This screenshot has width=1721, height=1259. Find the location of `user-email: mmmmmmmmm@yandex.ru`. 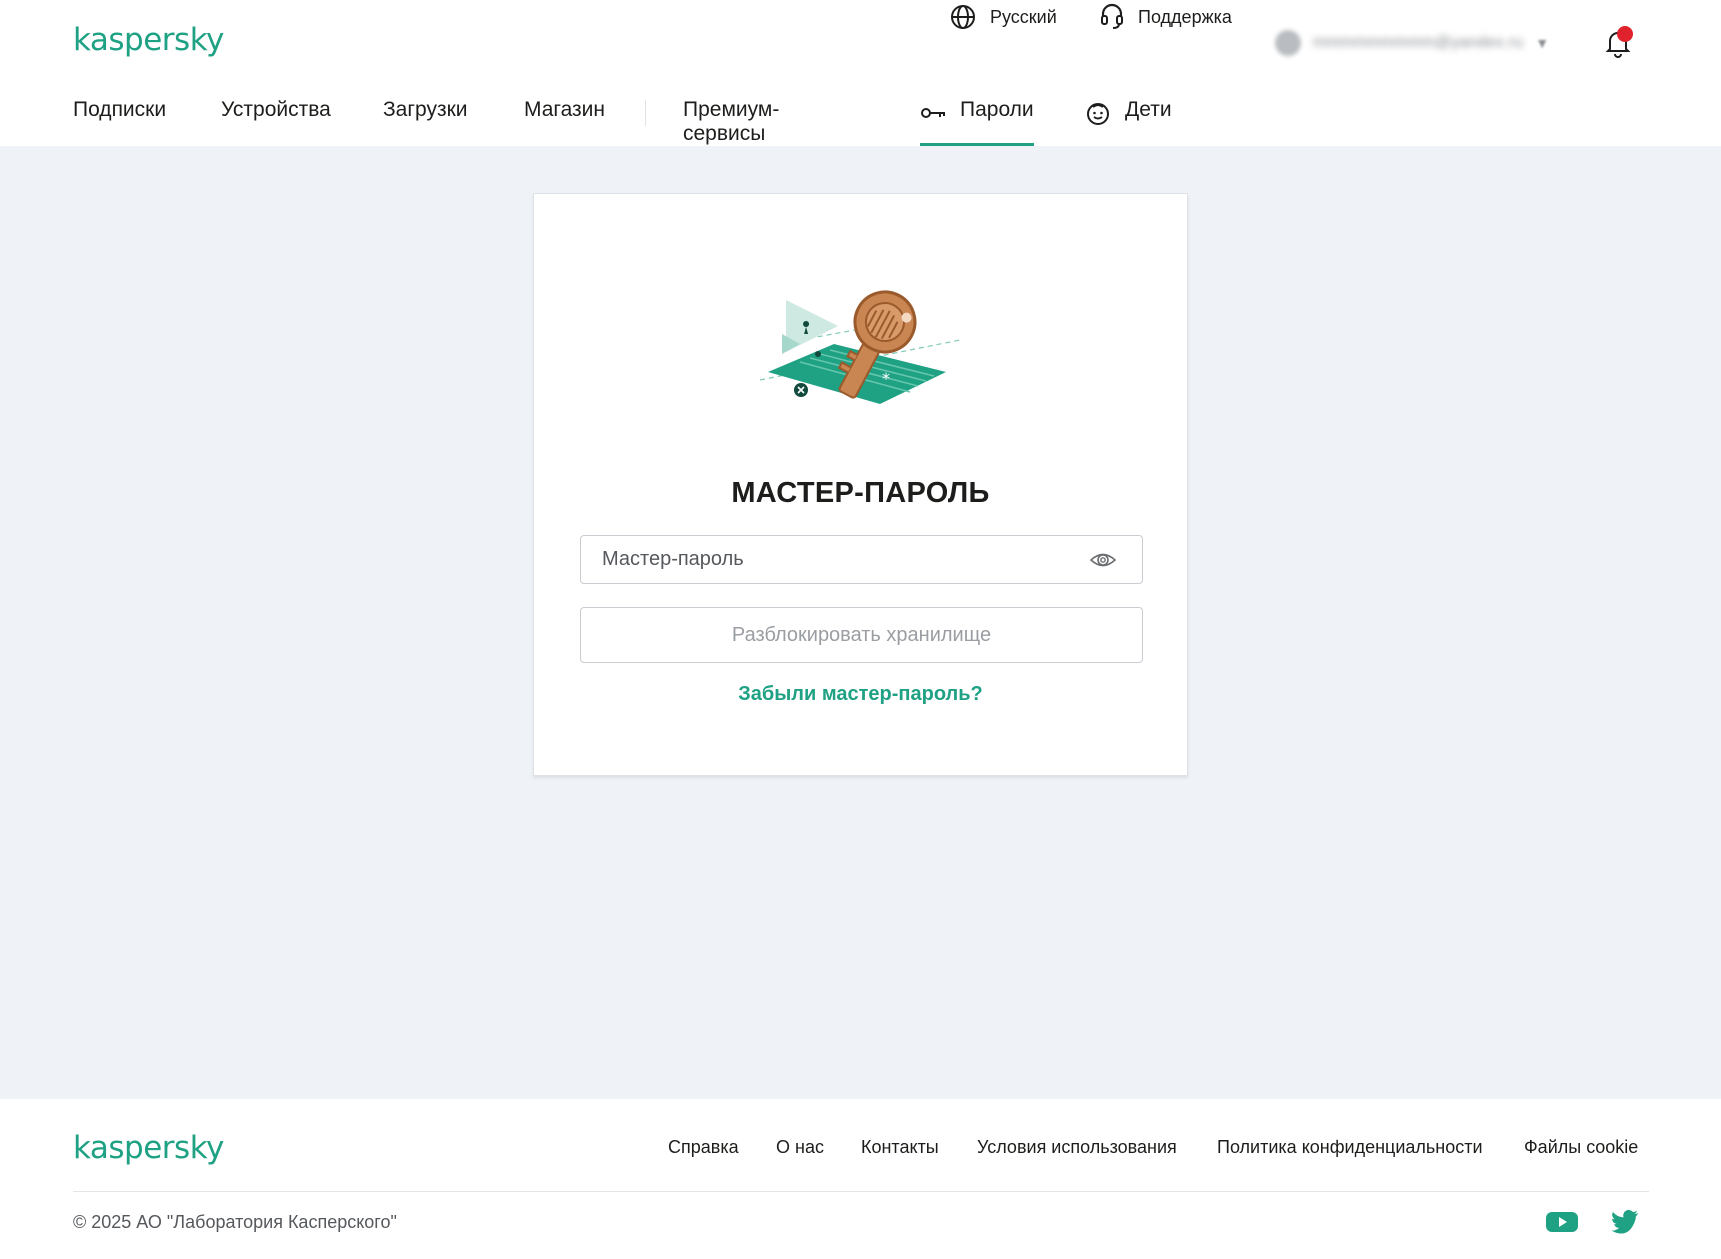

user-email: mmmmmmmmm@yandex.ru is located at coordinates (1418, 42).